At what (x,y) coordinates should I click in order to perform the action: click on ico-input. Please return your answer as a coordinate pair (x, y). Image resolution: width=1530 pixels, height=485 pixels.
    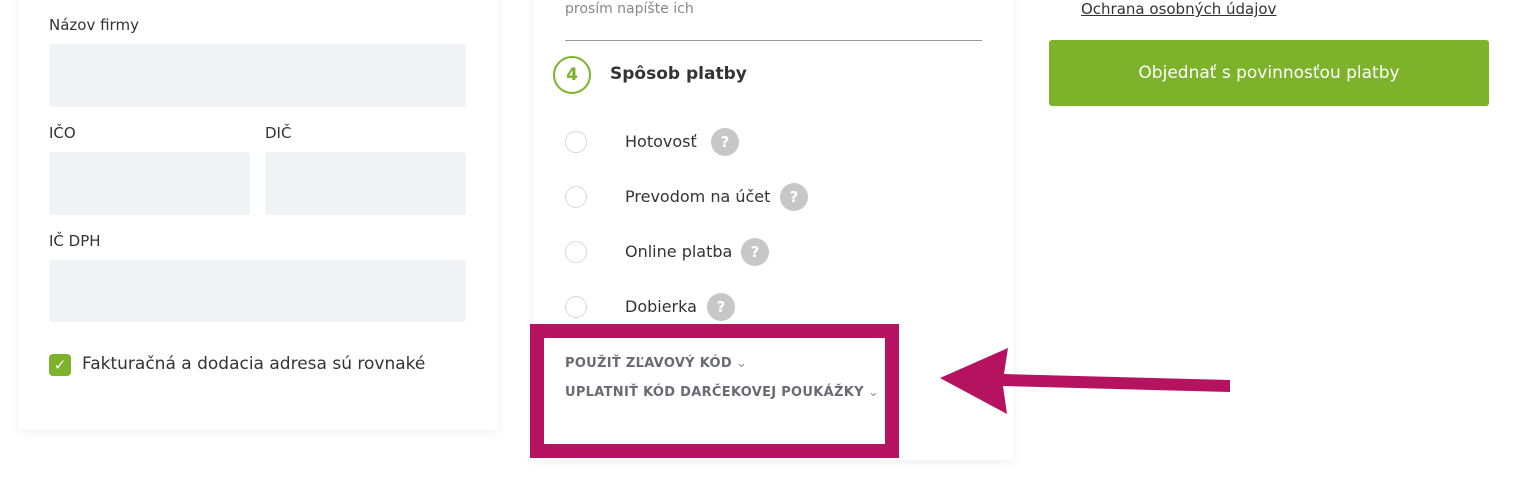
    Looking at the image, I should click on (149, 183).